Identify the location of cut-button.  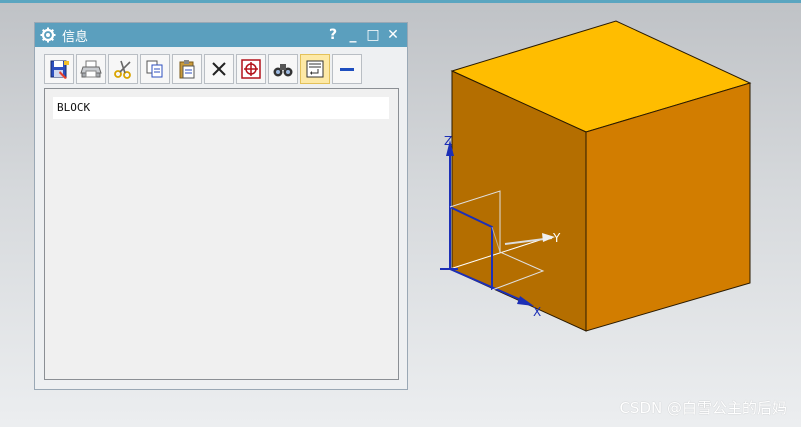
(123, 69).